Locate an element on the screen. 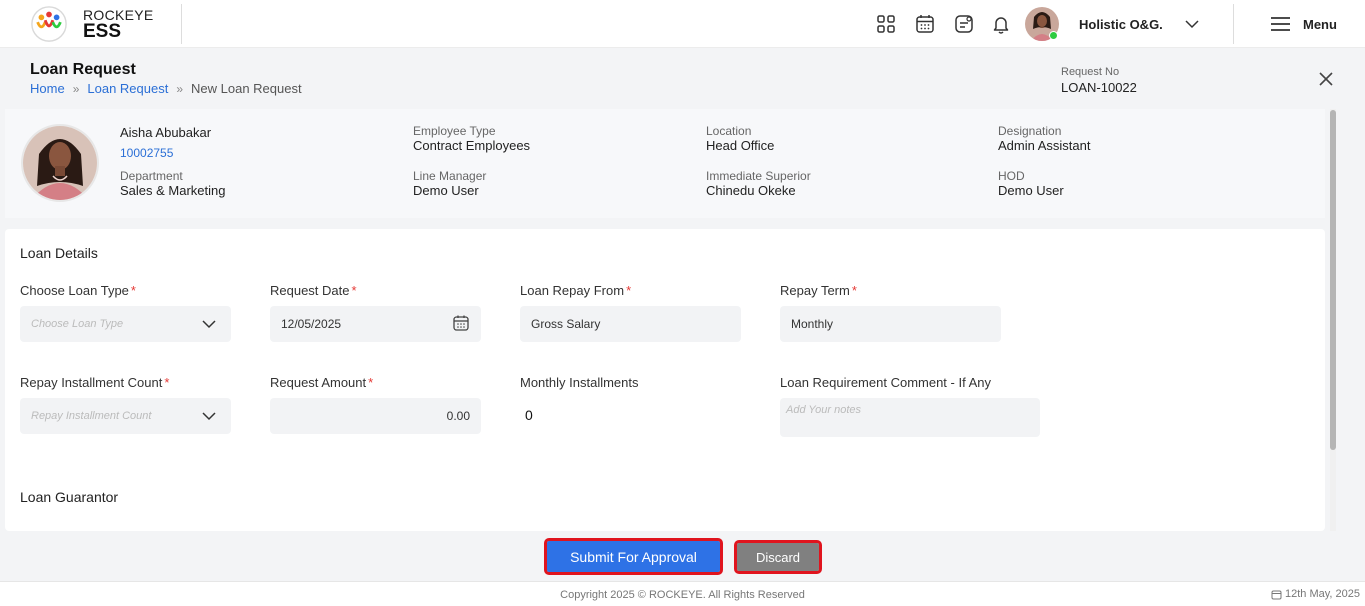 This screenshot has height=606, width=1365. employee-name: Aisha Abubakar is located at coordinates (166, 132).